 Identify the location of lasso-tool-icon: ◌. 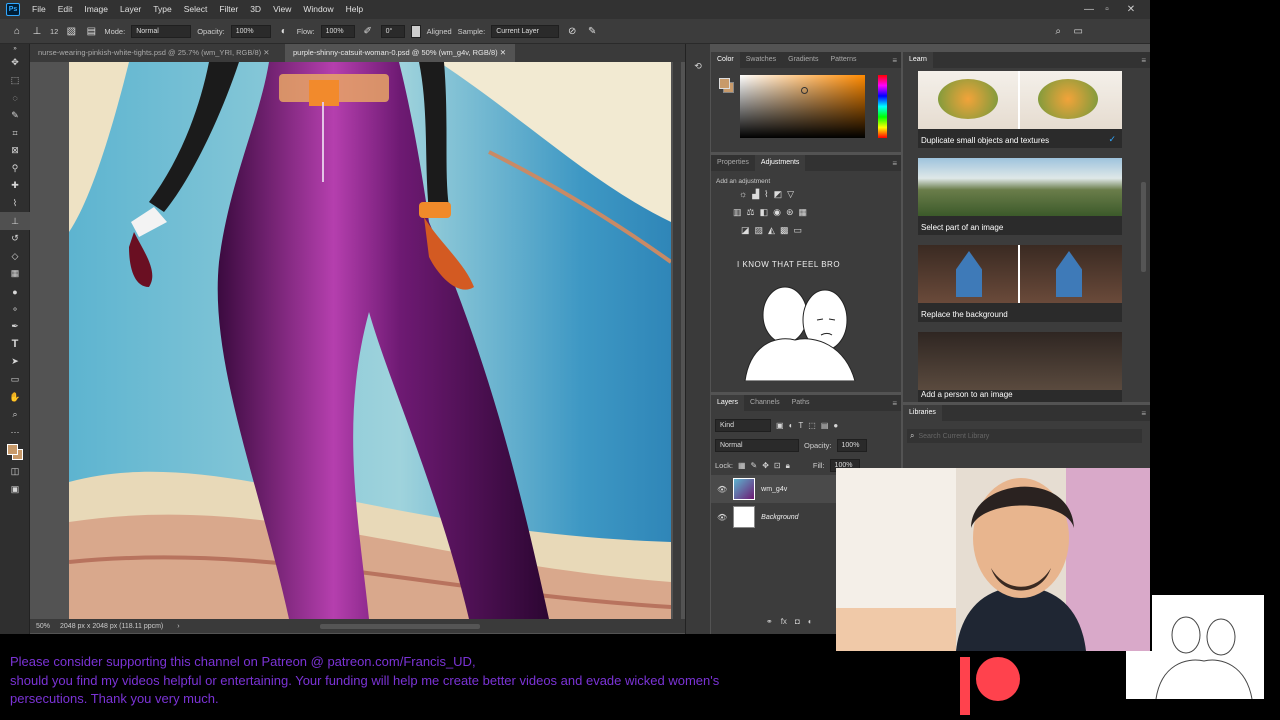
(15, 98).